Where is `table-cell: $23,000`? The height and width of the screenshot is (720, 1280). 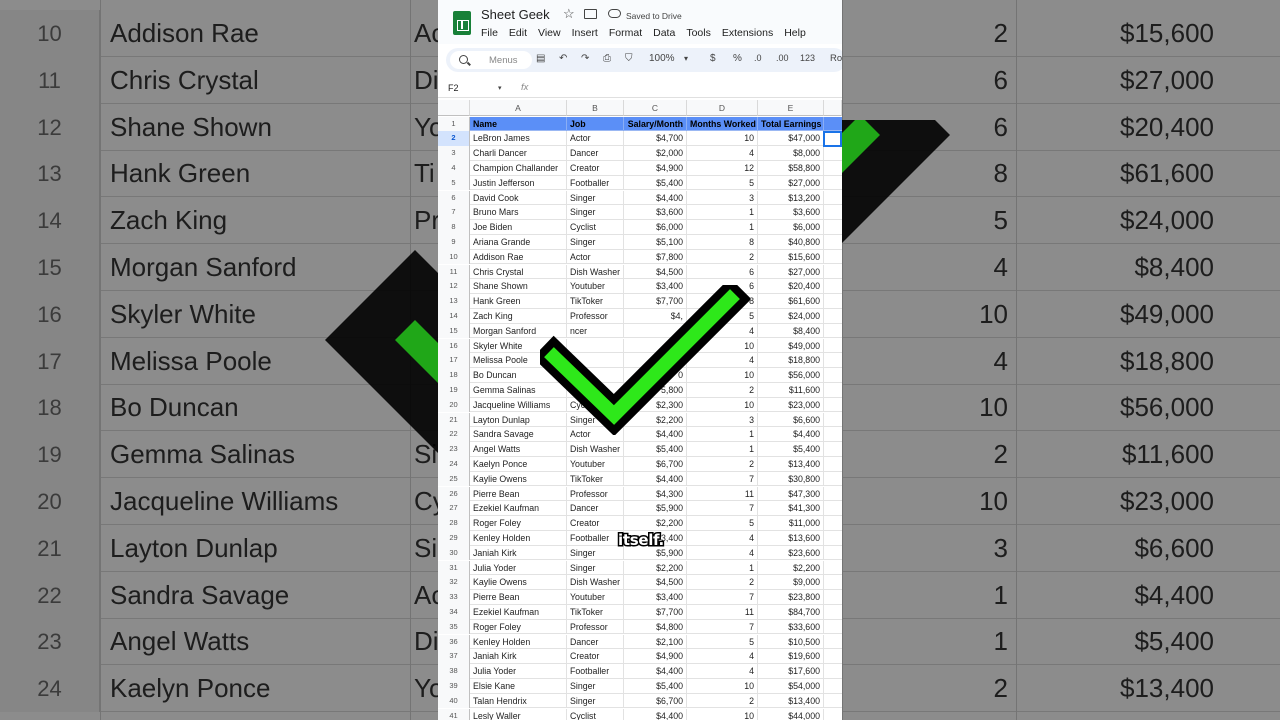
table-cell: $23,000 is located at coordinates (791, 405).